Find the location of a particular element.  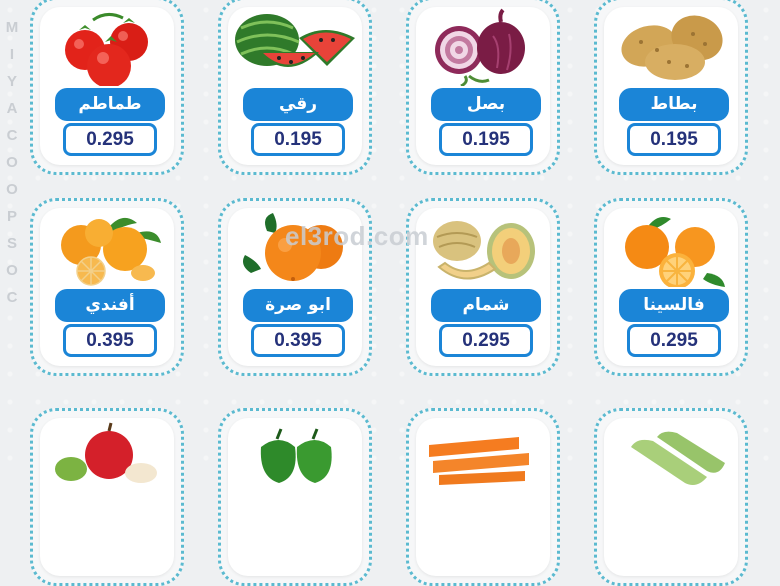

product-name: فالسينا is located at coordinates (674, 305).